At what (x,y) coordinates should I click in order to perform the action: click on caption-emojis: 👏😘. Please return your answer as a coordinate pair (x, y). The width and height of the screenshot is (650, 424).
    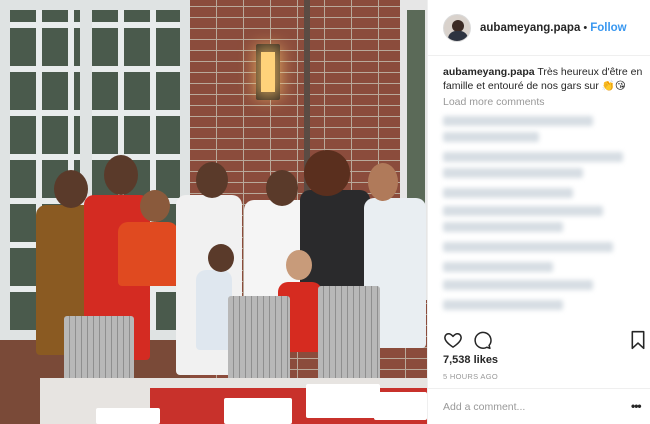
    Looking at the image, I should click on (613, 86).